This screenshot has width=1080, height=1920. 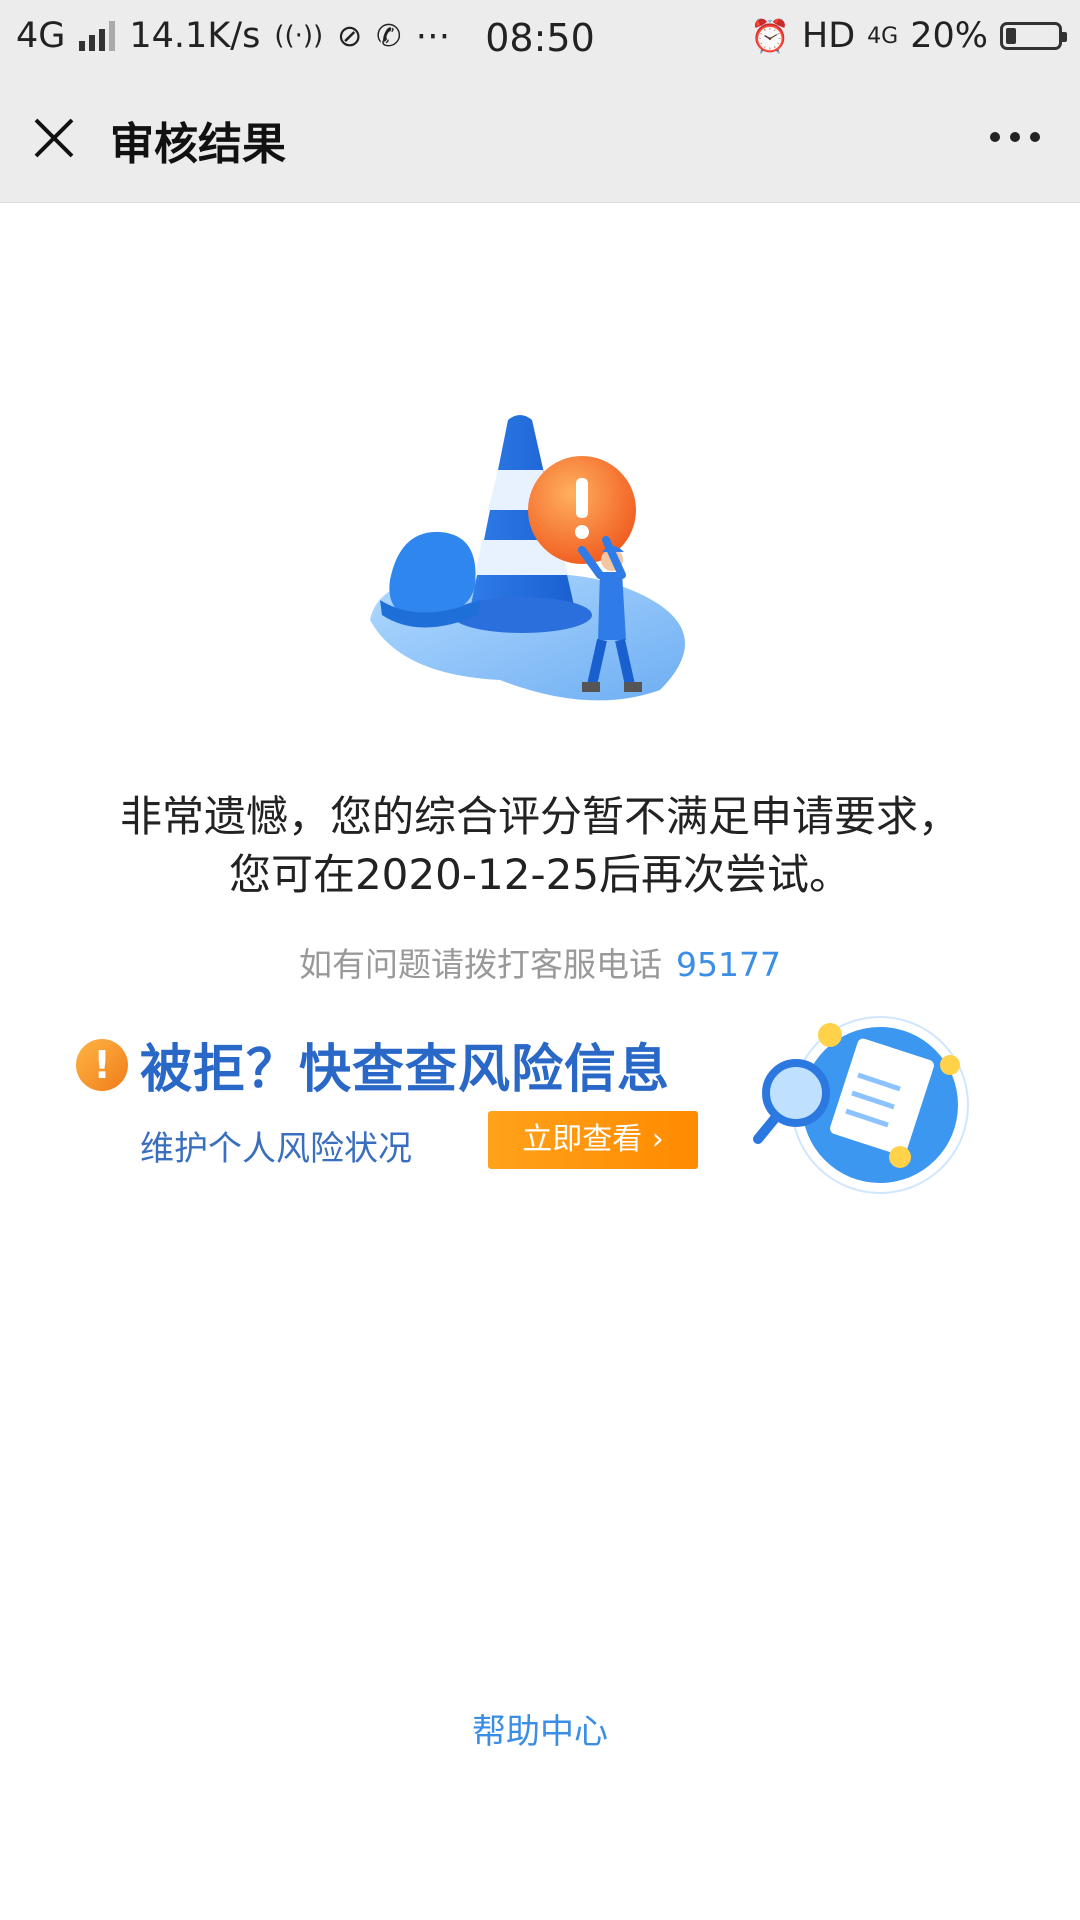 I want to click on contact-info: 如有问题请拨打客服电话 95177, so click(x=540, y=962).